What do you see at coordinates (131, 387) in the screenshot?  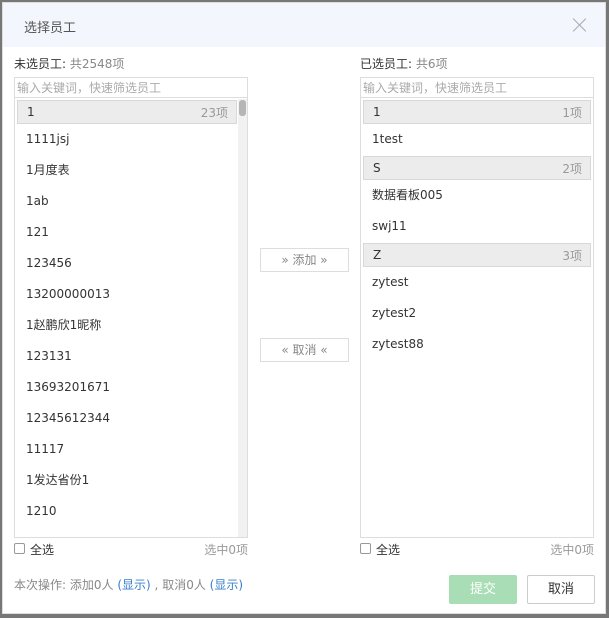 I see `list-item: 13693201671` at bounding box center [131, 387].